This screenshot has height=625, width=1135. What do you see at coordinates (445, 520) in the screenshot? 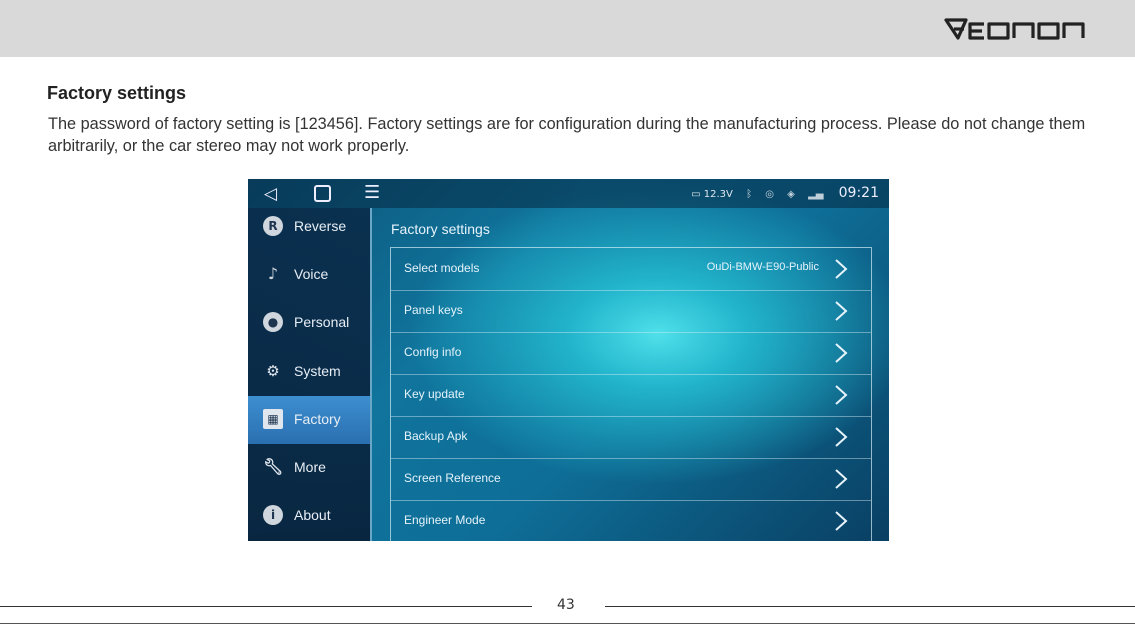
I see `row-label: Engineer Mode` at bounding box center [445, 520].